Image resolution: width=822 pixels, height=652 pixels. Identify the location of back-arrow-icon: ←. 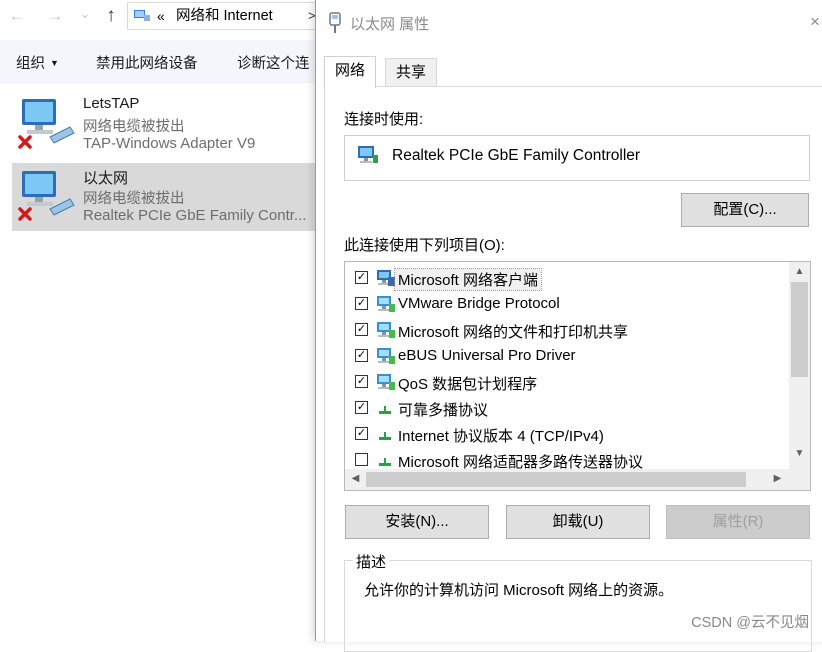
(17, 16).